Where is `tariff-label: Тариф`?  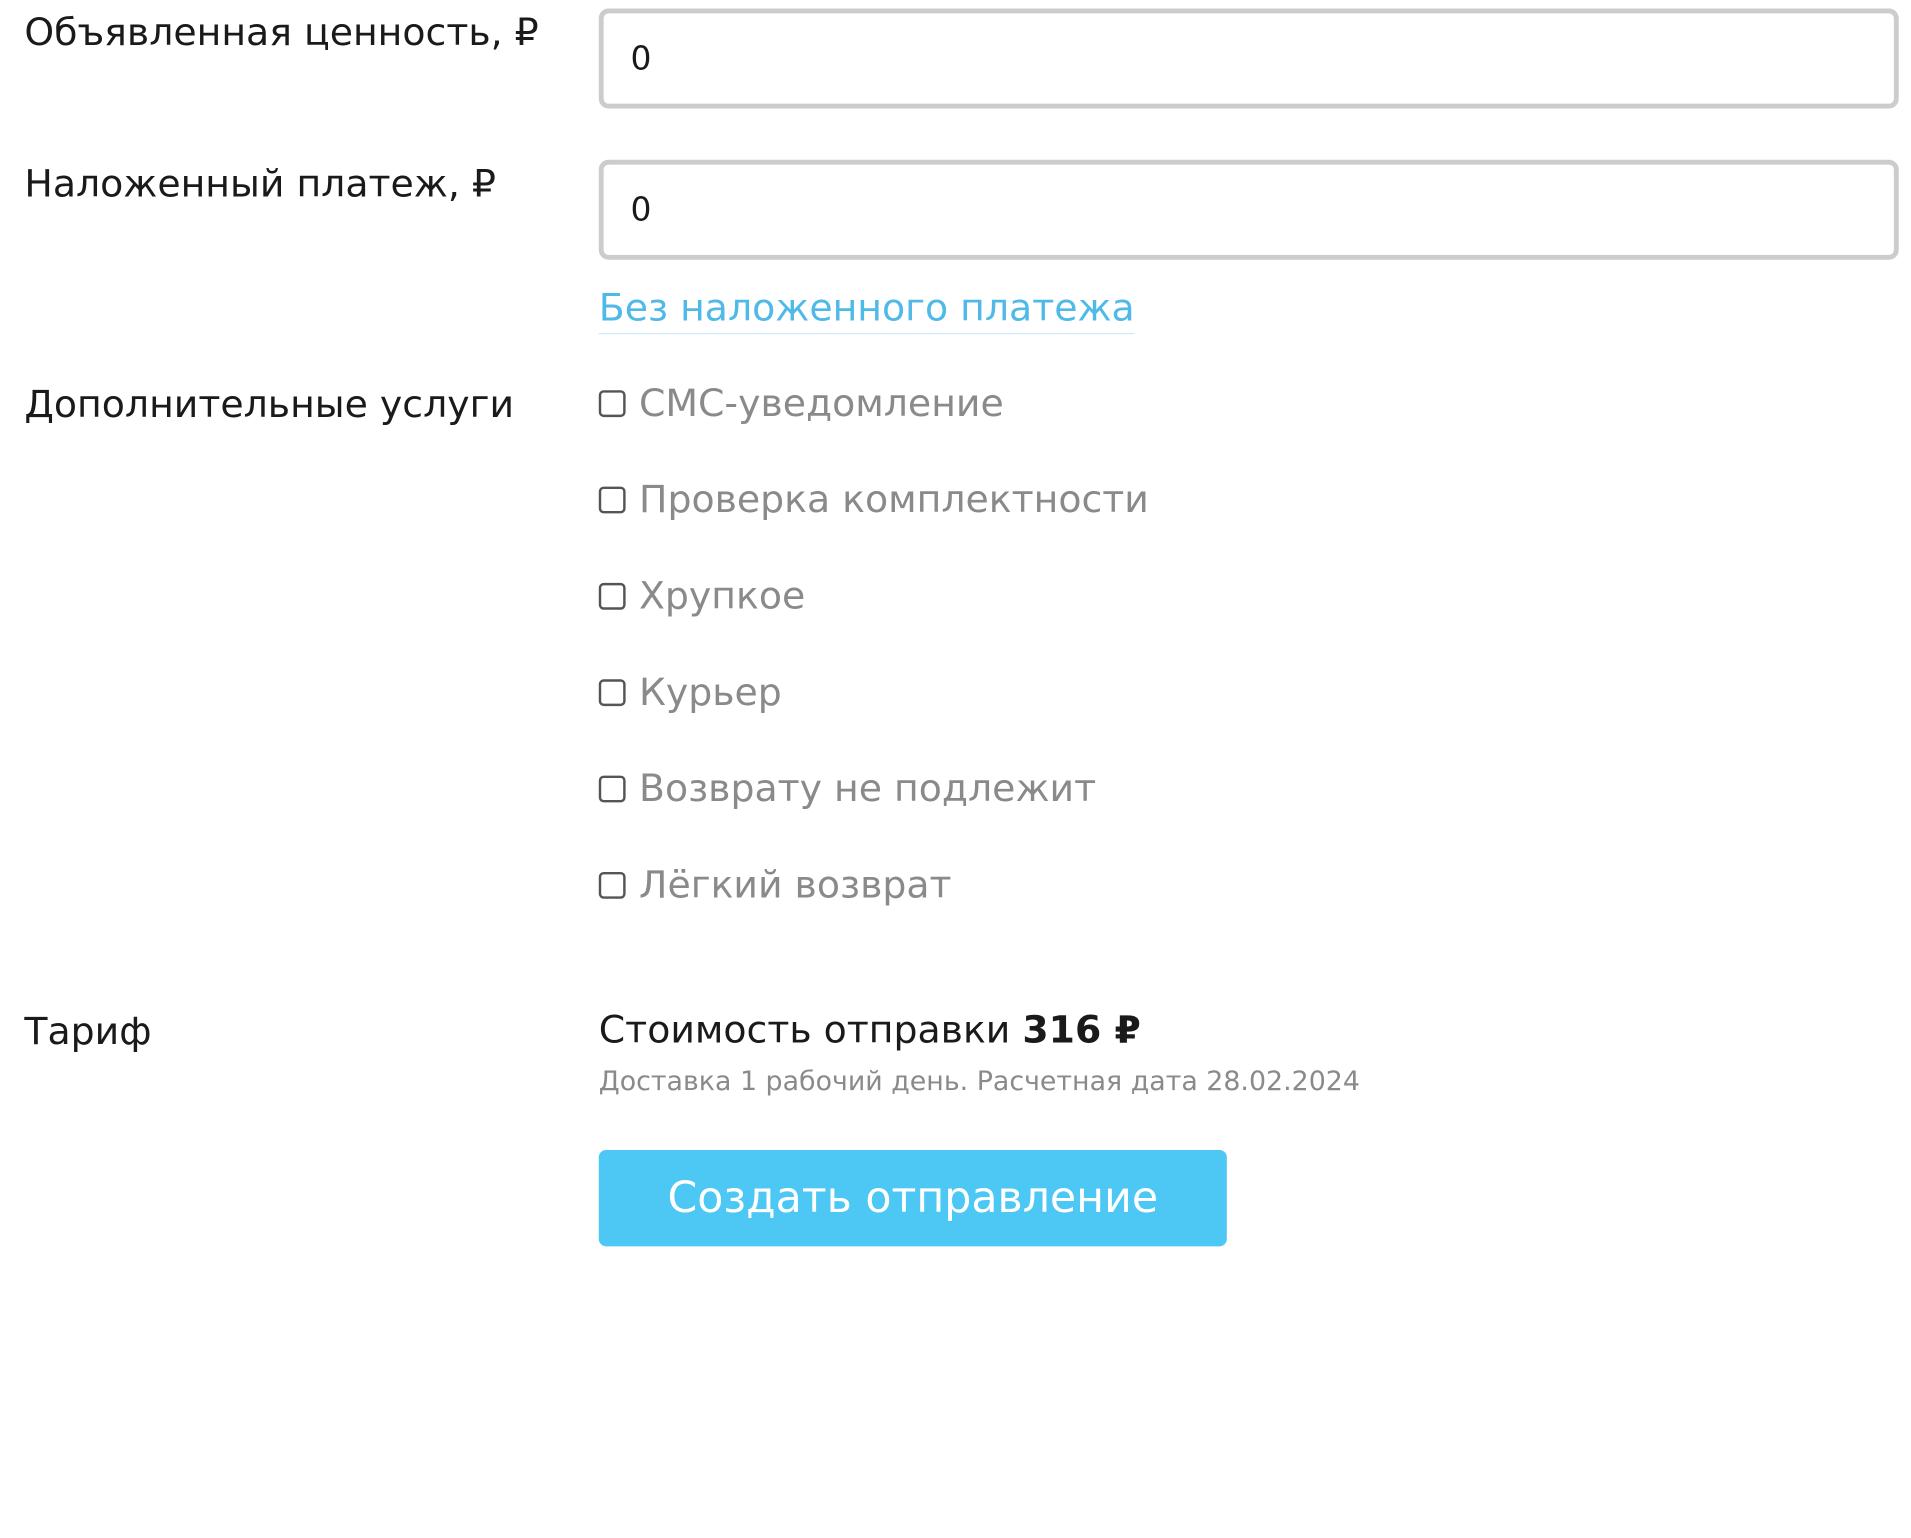
tariff-label: Тариф is located at coordinates (88, 1031).